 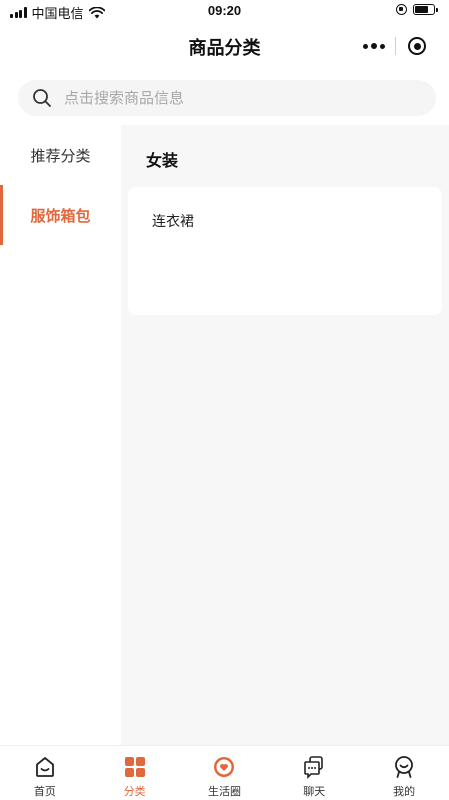 What do you see at coordinates (224, 767) in the screenshot?
I see `heart-bubble-icon` at bounding box center [224, 767].